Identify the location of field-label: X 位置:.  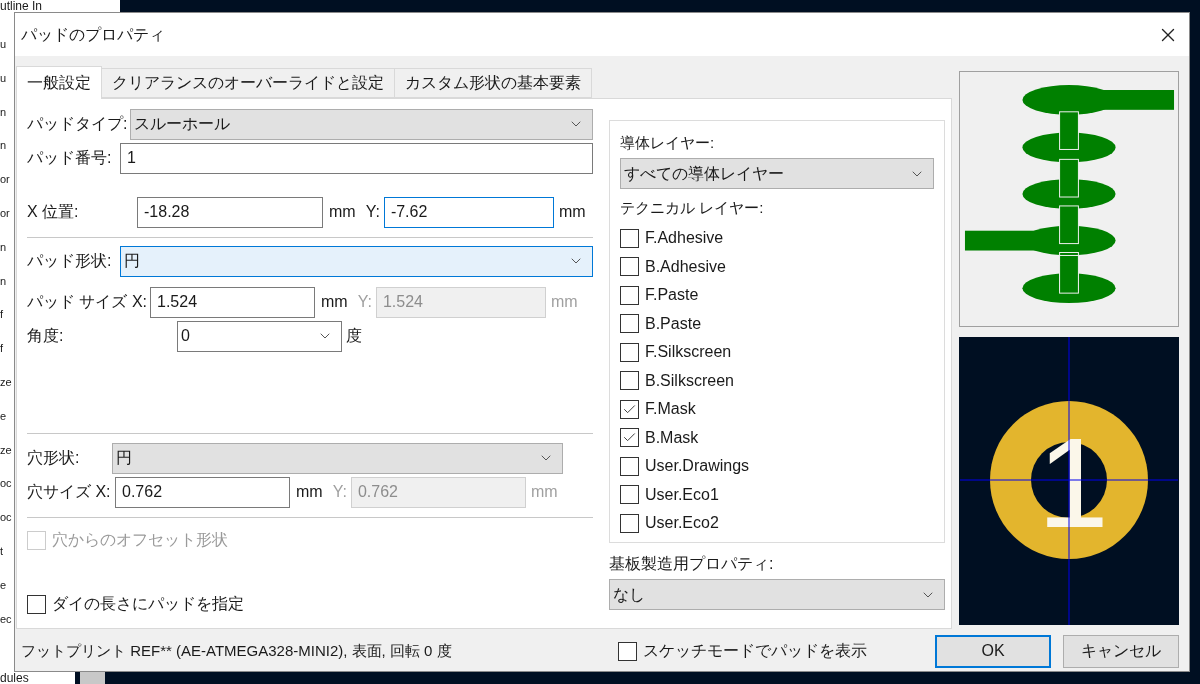
(53, 212).